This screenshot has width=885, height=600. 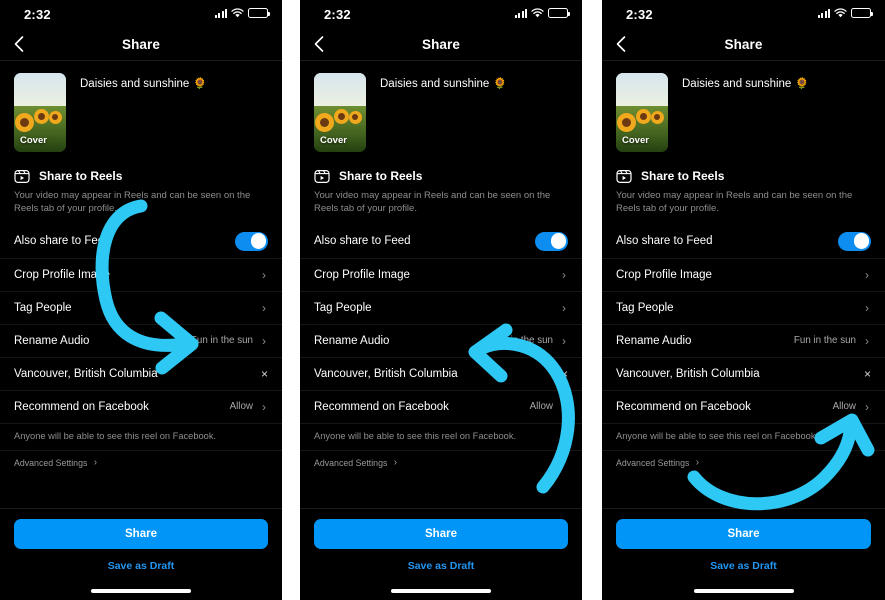 I want to click on cover-label: Cover, so click(x=33, y=140).